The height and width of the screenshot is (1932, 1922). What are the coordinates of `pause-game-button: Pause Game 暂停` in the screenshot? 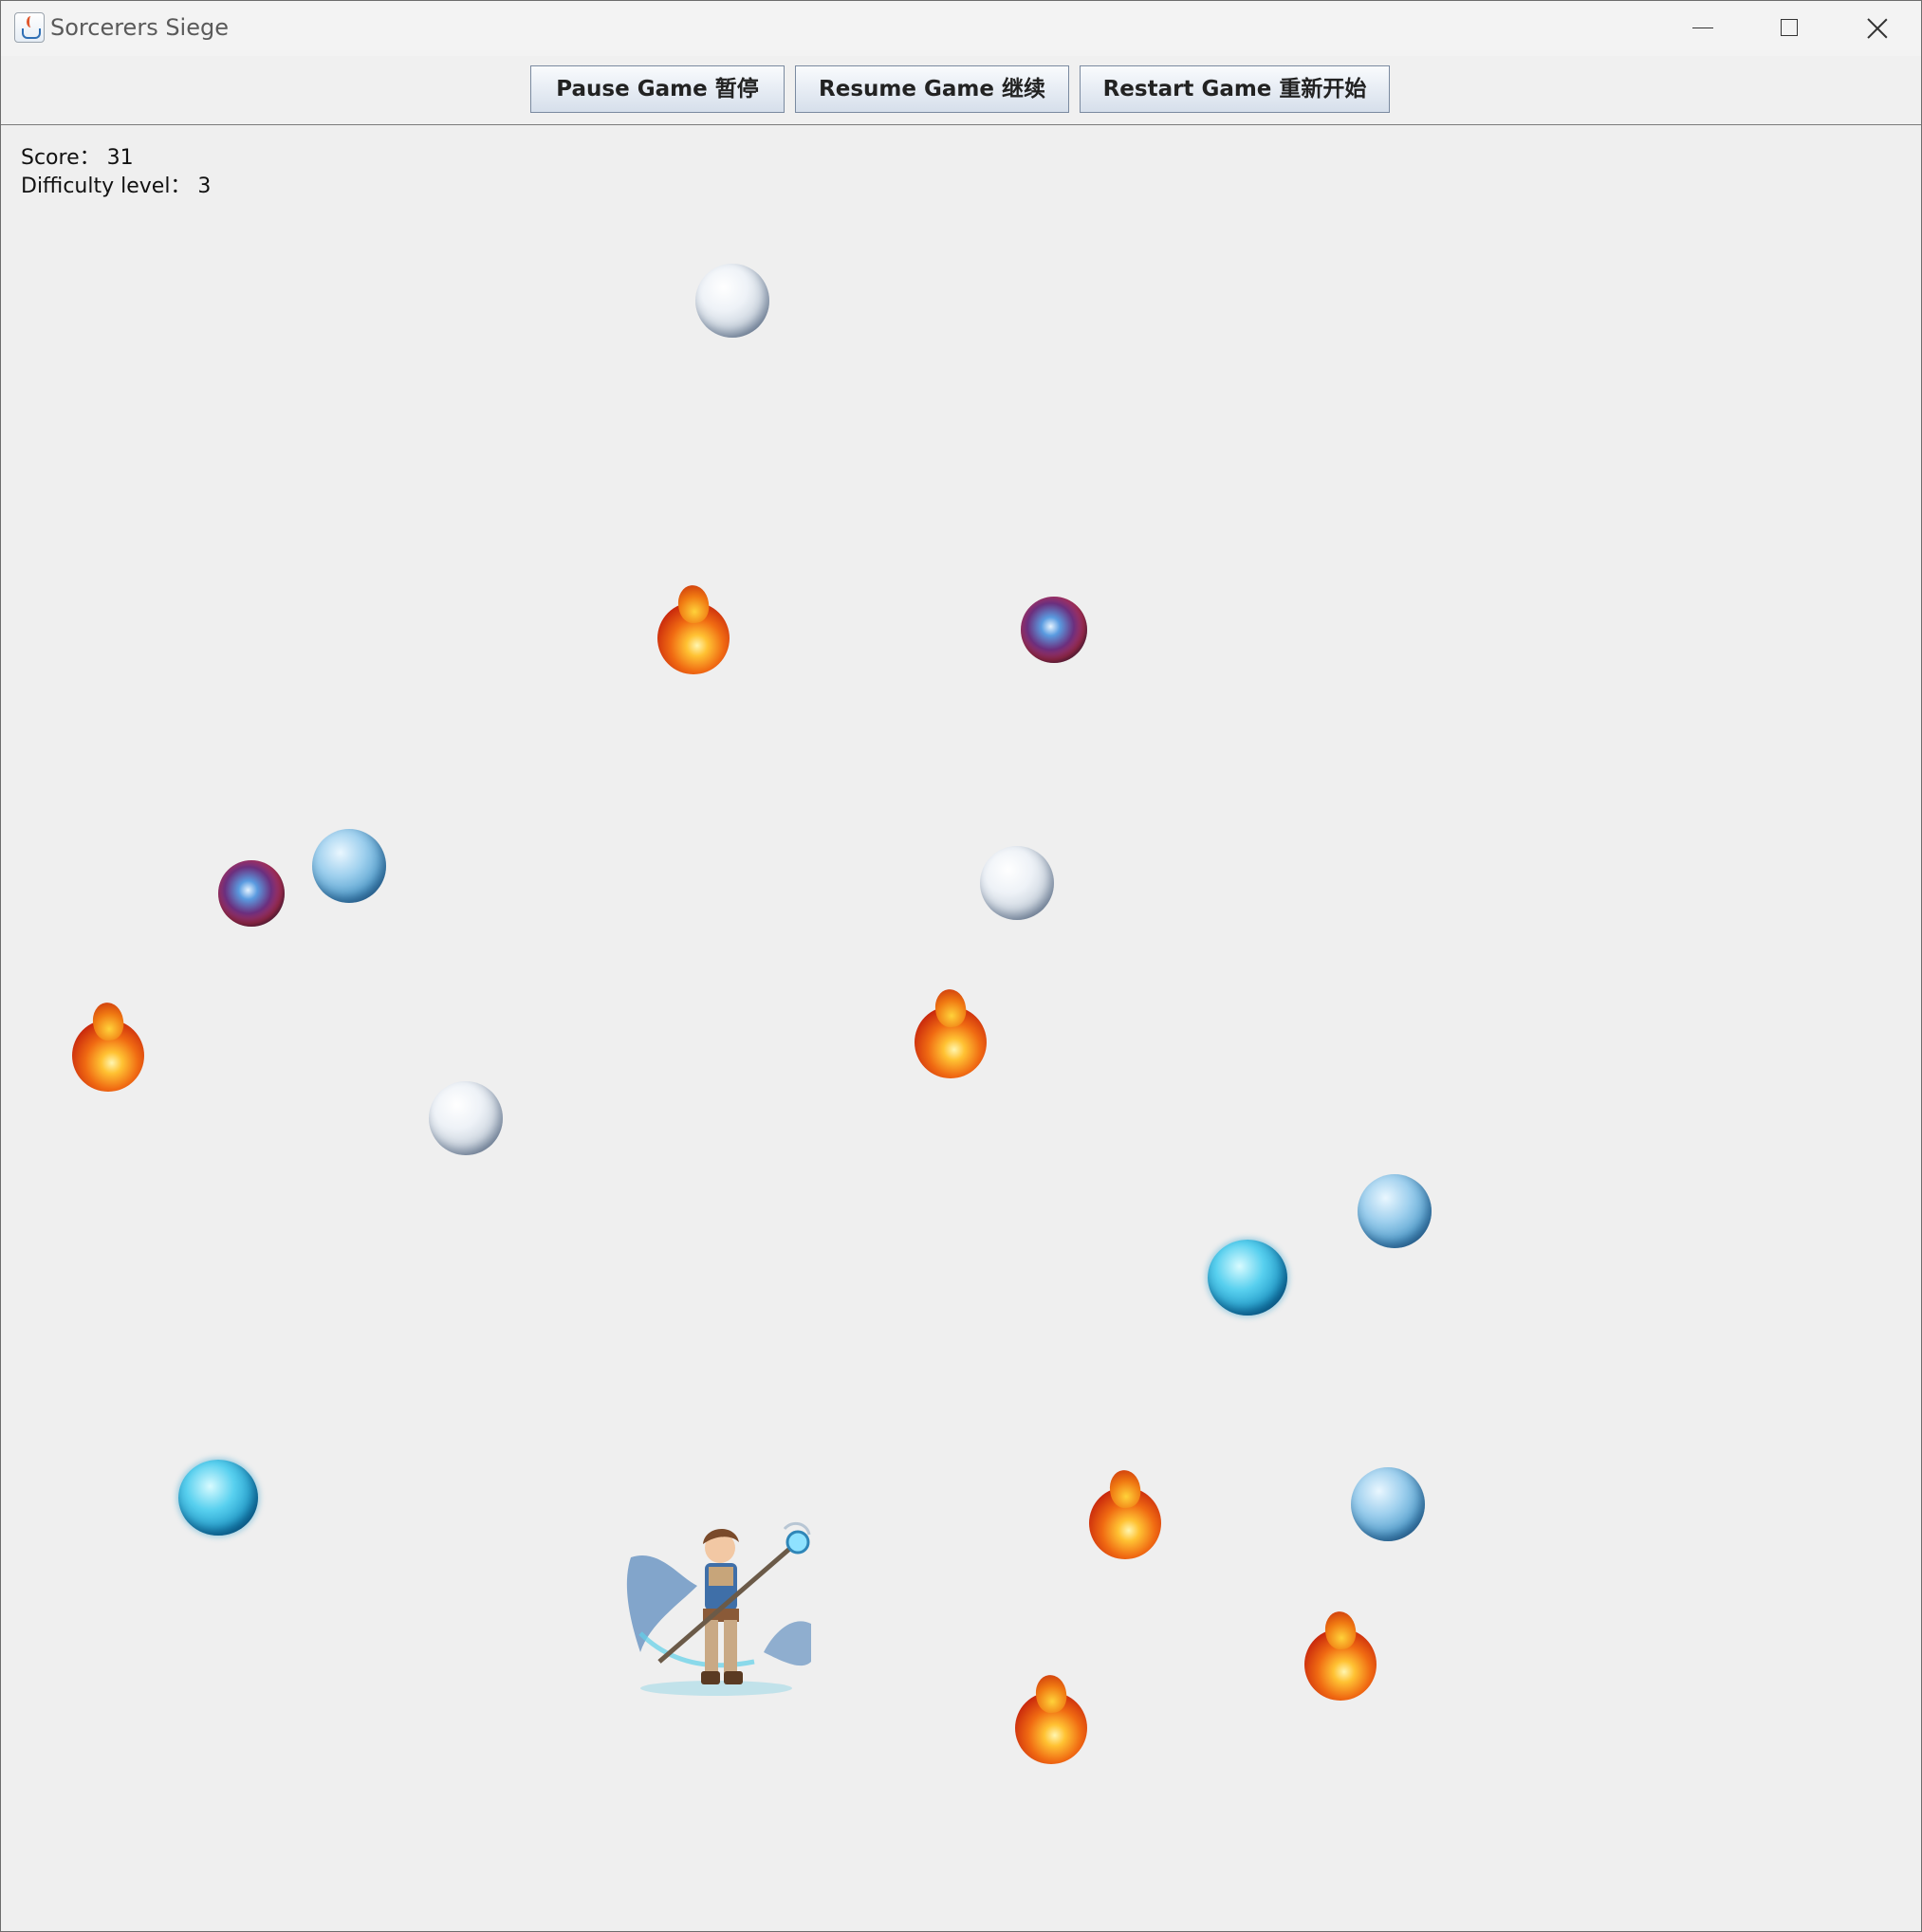 It's located at (657, 89).